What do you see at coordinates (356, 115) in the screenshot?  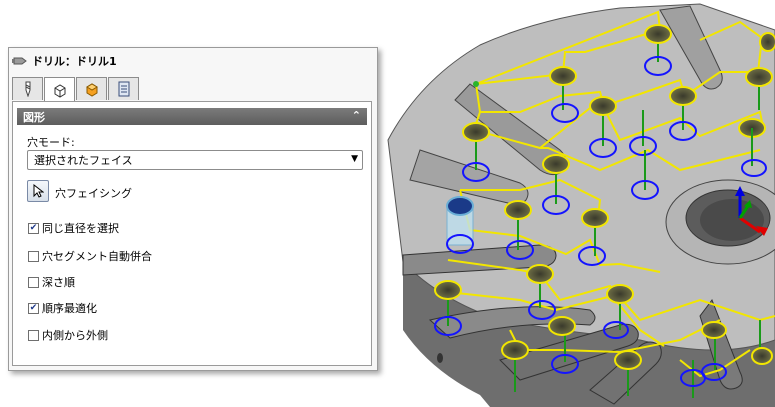 I see `collapse-icon: ⌃` at bounding box center [356, 115].